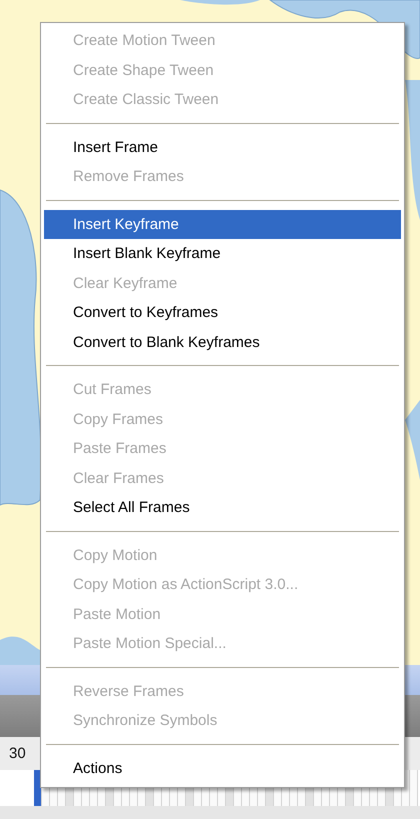 The image size is (420, 819). What do you see at coordinates (222, 147) in the screenshot?
I see `menu-item: Insert Frame` at bounding box center [222, 147].